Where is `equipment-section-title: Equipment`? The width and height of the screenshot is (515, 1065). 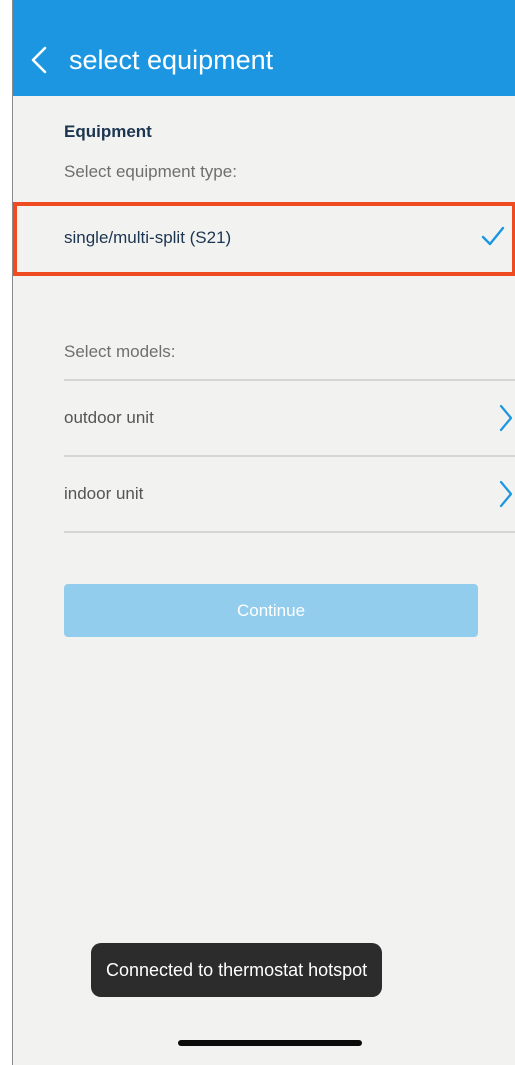 equipment-section-title: Equipment is located at coordinates (108, 131).